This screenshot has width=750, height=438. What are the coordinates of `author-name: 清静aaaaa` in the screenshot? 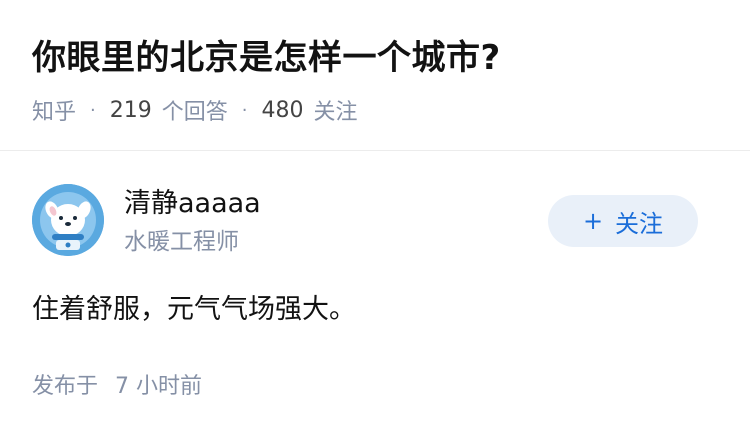 It's located at (192, 204).